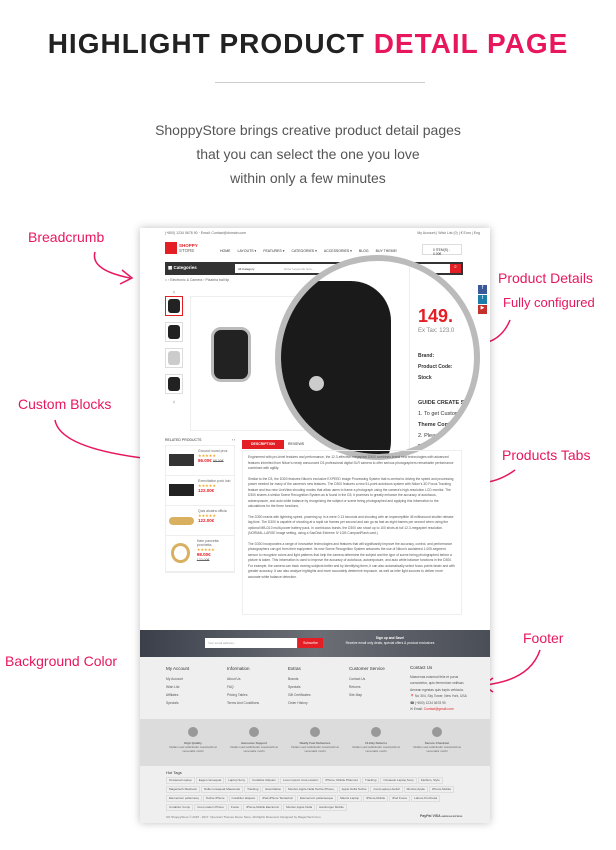 This screenshot has height=850, width=616. Describe the element at coordinates (296, 444) in the screenshot. I see `tab-reviews: REVIEWS` at that location.